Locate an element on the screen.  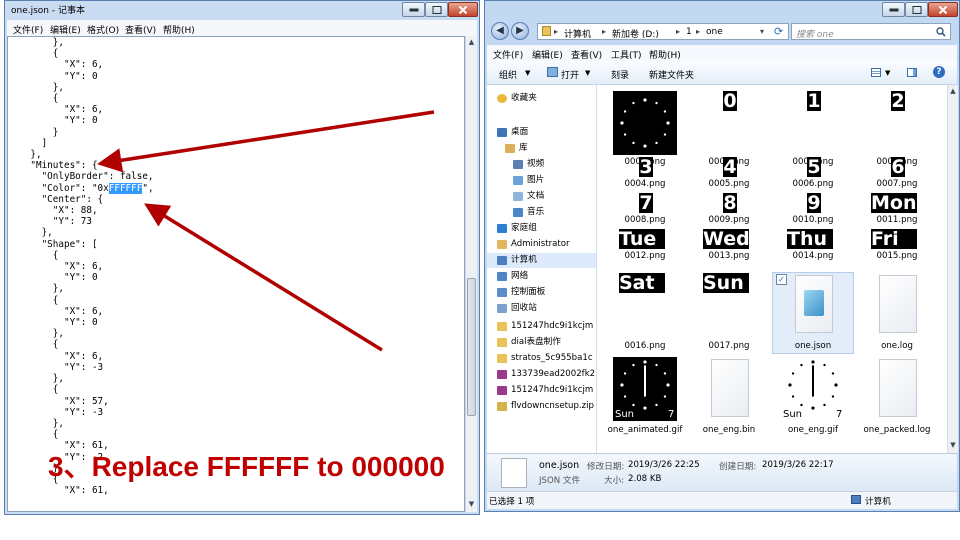
annotation-arrow-minutes is located at coordinates (266, 141).